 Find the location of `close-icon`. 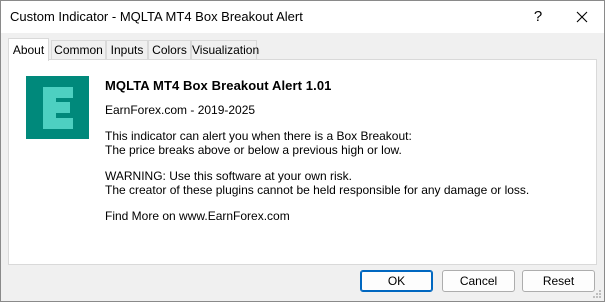

close-icon is located at coordinates (582, 16).